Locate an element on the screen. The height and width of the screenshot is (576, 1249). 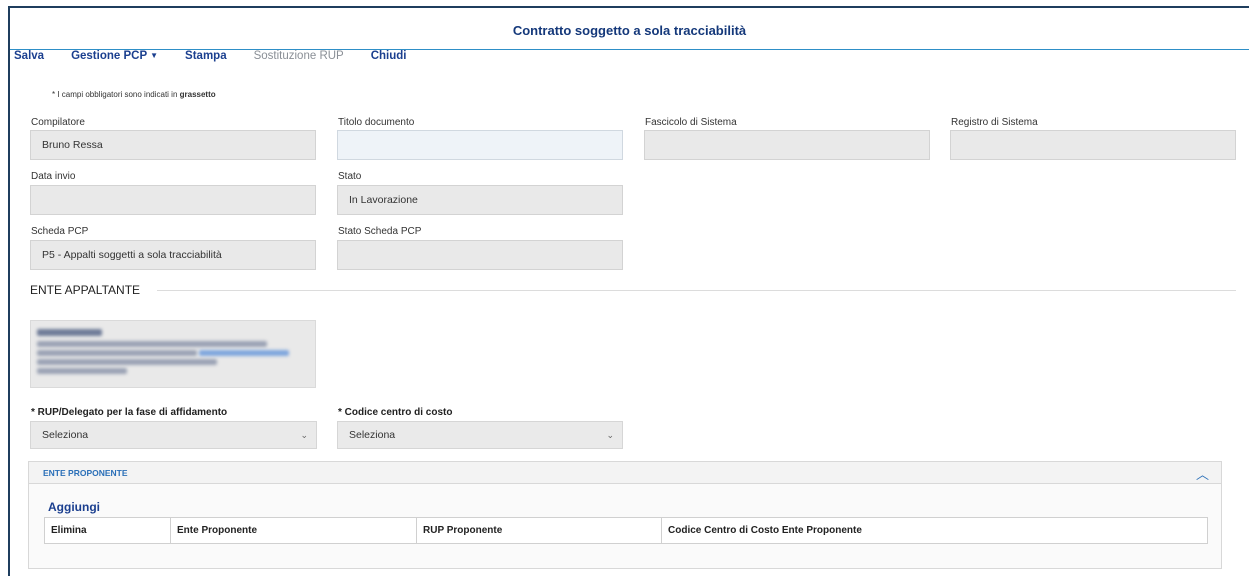
rup-select-value: Seleziona is located at coordinates (65, 435).